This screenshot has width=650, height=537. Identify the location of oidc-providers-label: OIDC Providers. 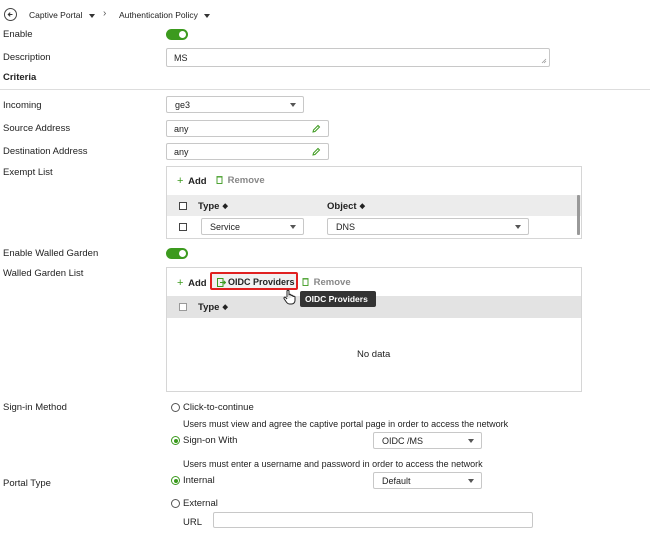
(261, 281).